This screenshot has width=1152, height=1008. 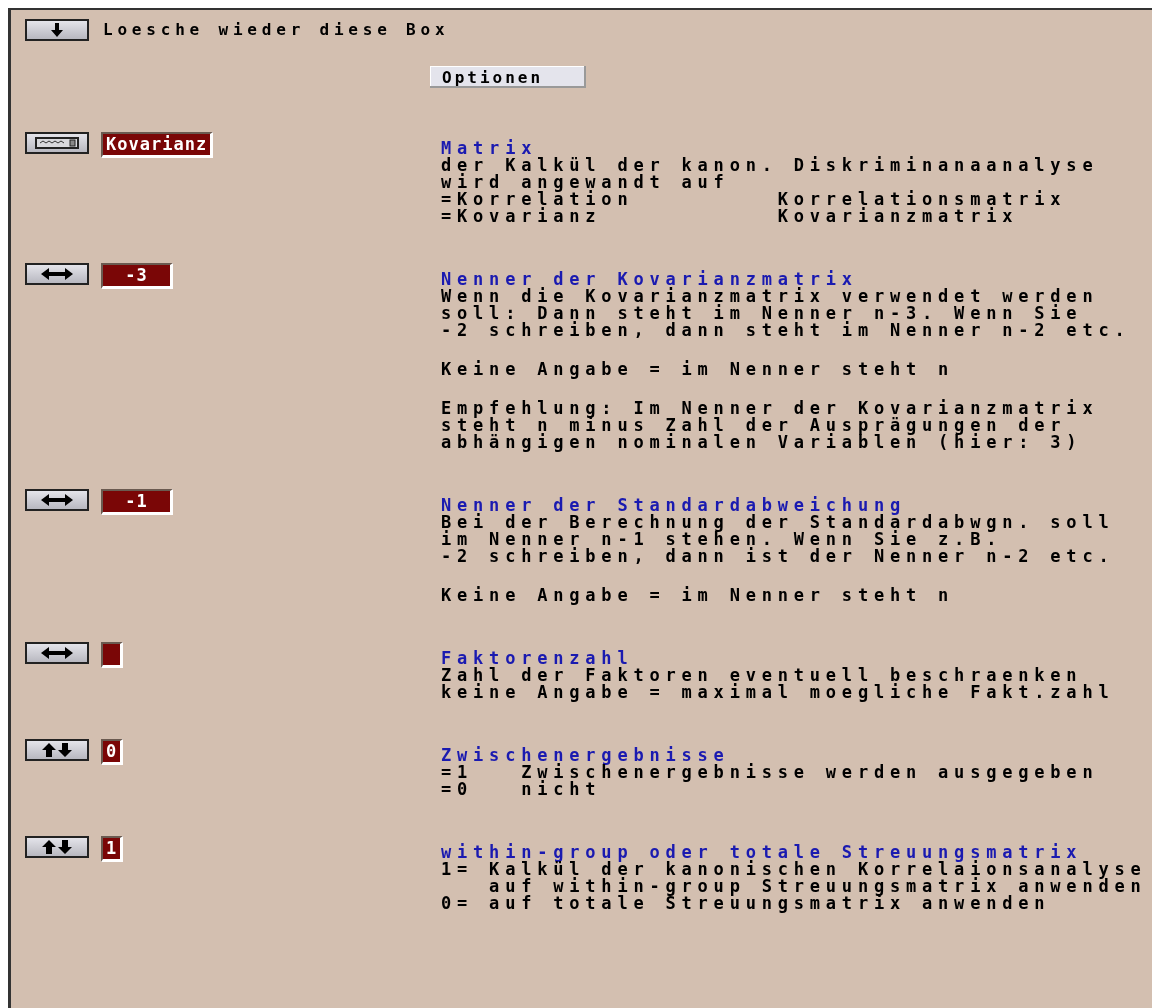 What do you see at coordinates (778, 556) in the screenshot?
I see `description-line: -2 schreiben, dann ist der Nenner n-2 etc.` at bounding box center [778, 556].